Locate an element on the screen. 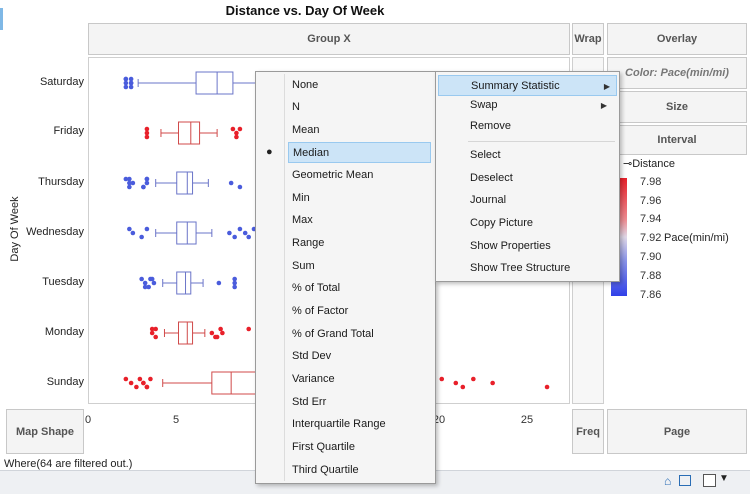 Image resolution: width=750 pixels, height=494 pixels. menu-item-third-quartile: Third Quartile is located at coordinates (359, 470).